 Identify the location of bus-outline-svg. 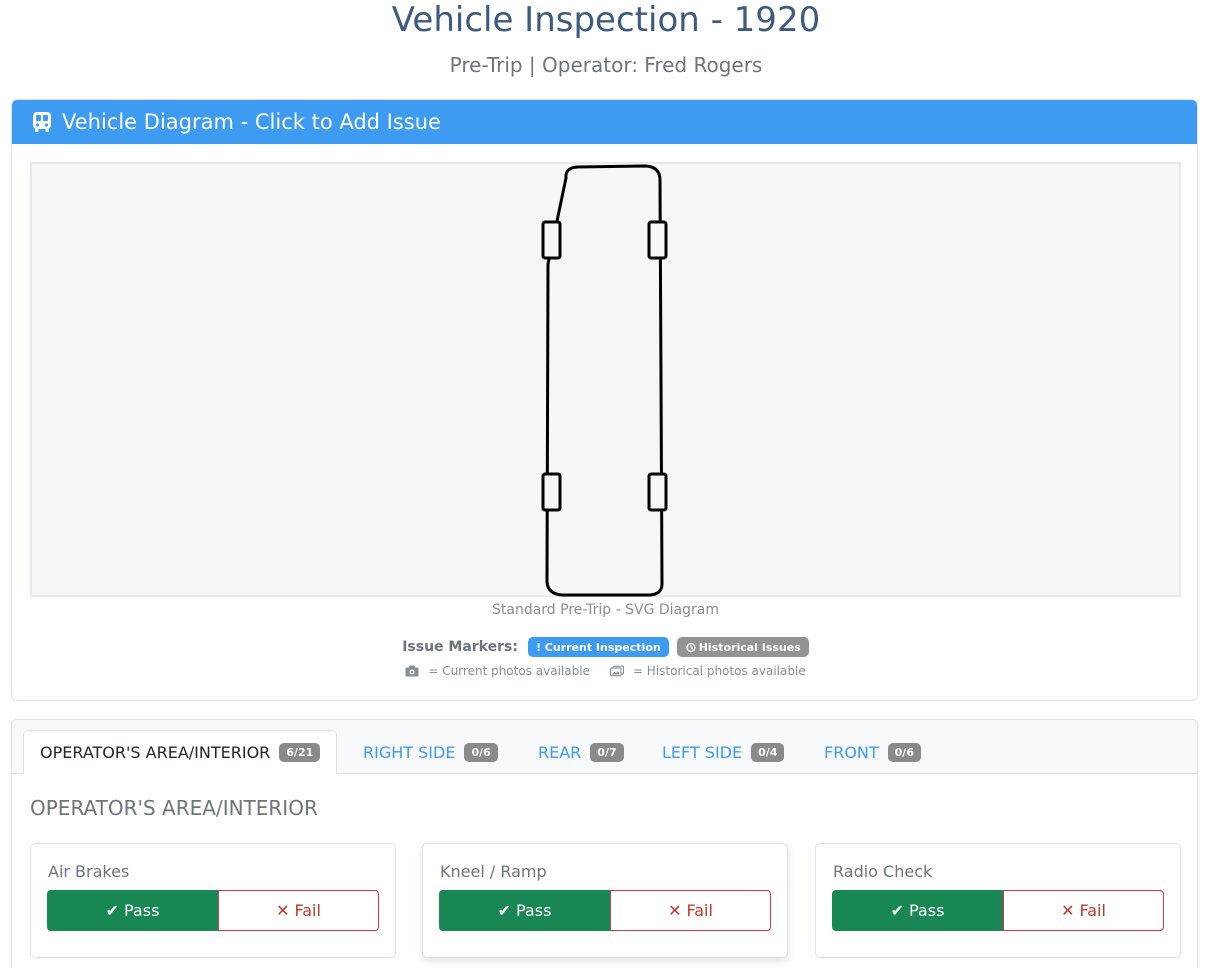
(604, 380).